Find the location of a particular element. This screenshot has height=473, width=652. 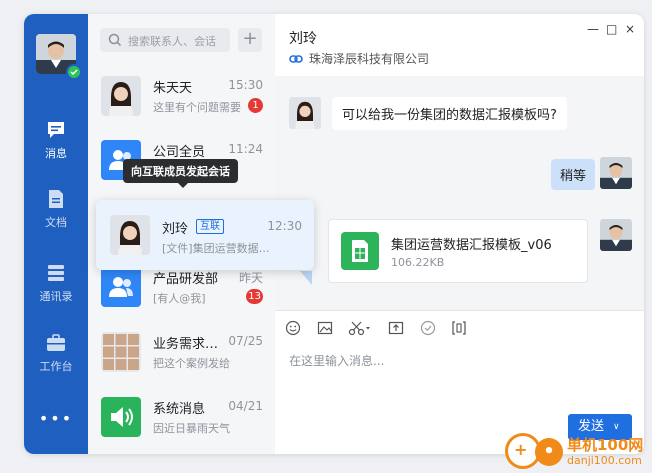

minimize-button: — is located at coordinates (593, 29).